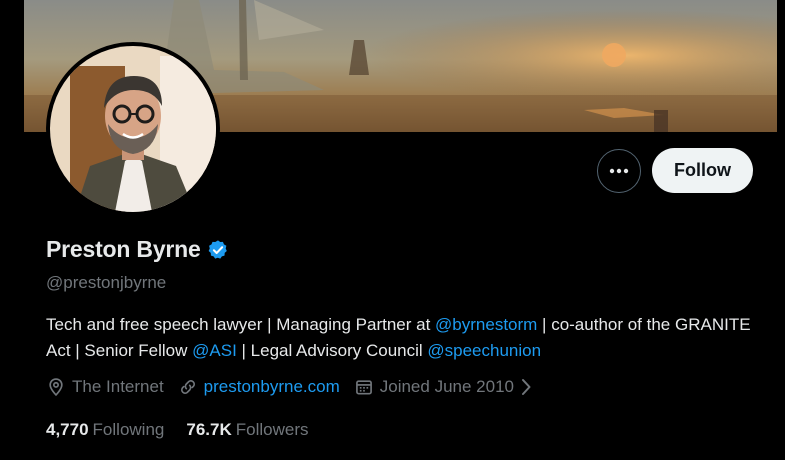  I want to click on location-text: The Internet, so click(118, 386).